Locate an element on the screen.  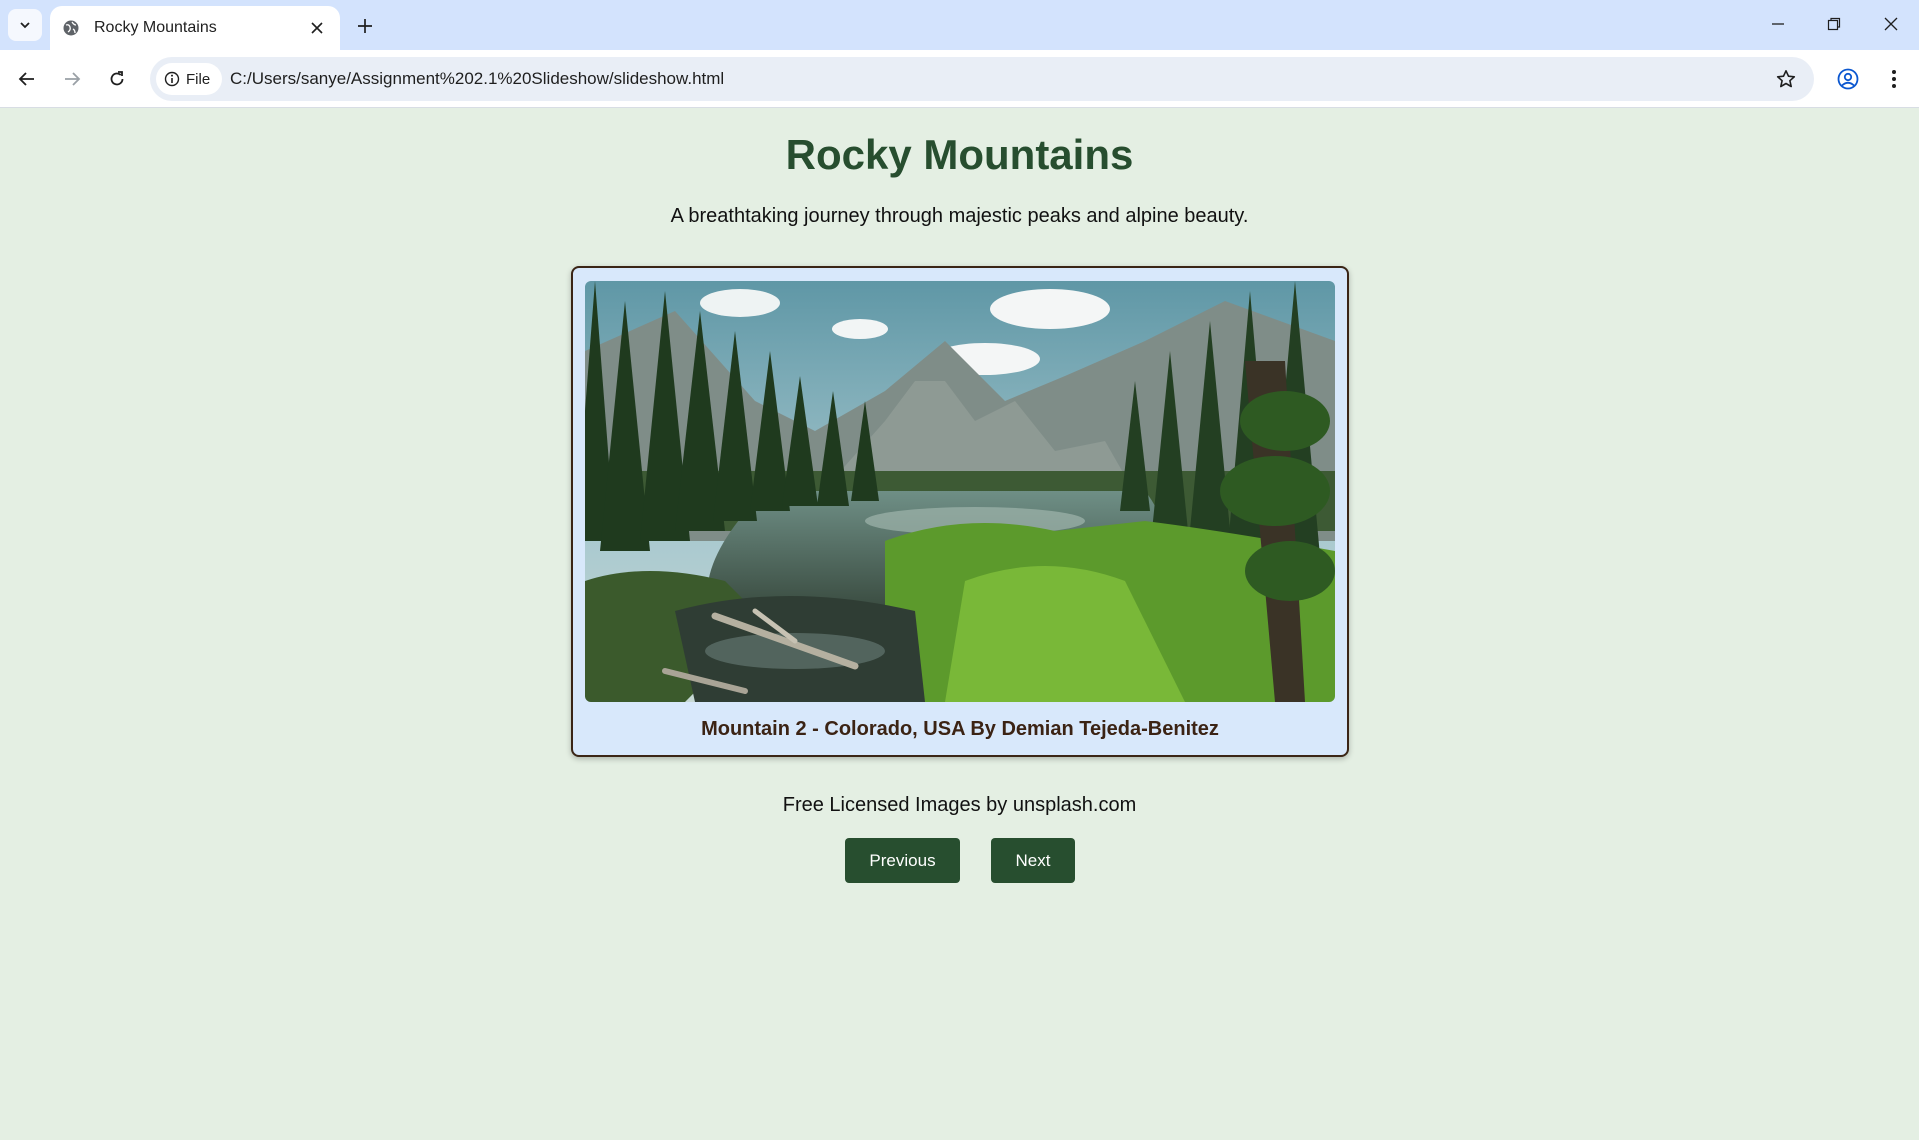
star-icon is located at coordinates (1786, 79).